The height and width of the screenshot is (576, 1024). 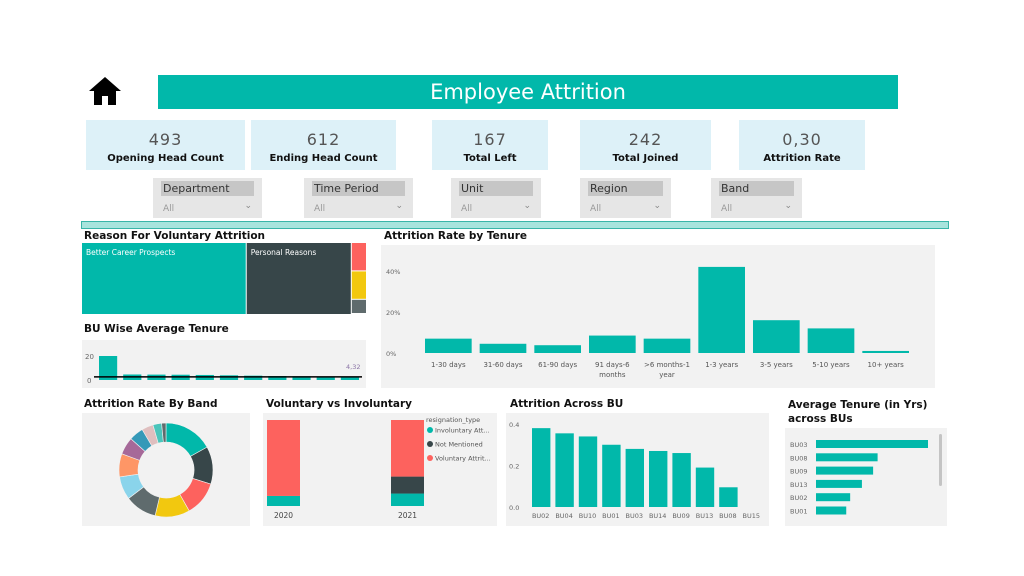 What do you see at coordinates (799, 472) in the screenshot?
I see `svg-text: BU09` at bounding box center [799, 472].